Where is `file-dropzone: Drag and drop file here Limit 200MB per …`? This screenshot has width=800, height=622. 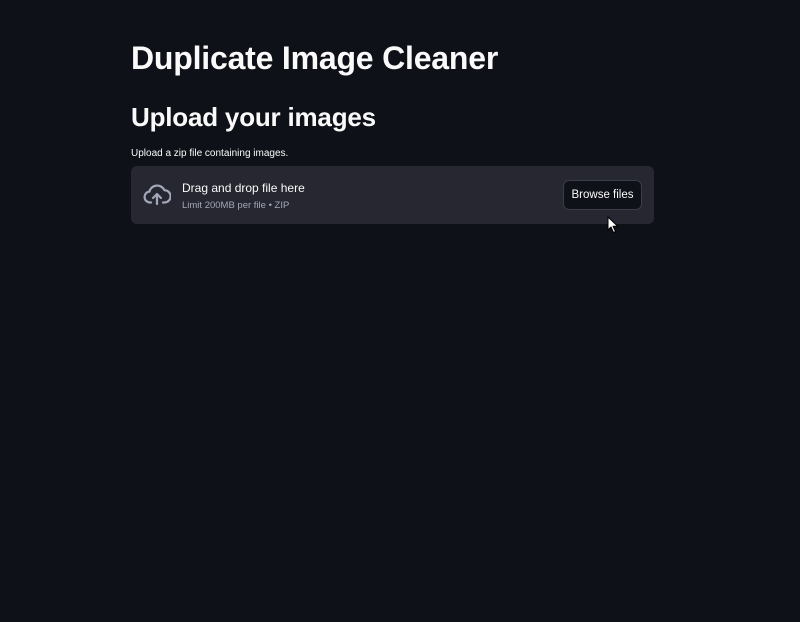
file-dropzone: Drag and drop file here Limit 200MB per … is located at coordinates (392, 195).